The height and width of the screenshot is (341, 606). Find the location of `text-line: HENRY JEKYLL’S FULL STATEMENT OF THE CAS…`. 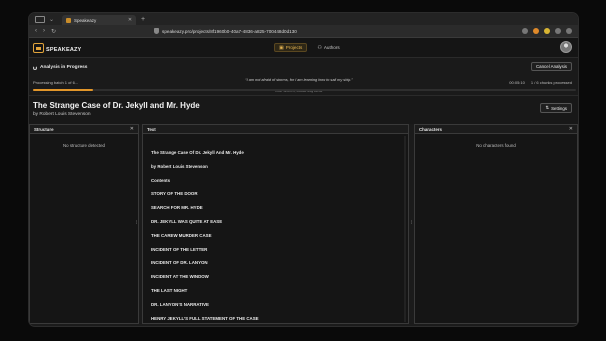

text-line: HENRY JEKYLL’S FULL STATEMENT OF THE CAS… is located at coordinates (205, 318).